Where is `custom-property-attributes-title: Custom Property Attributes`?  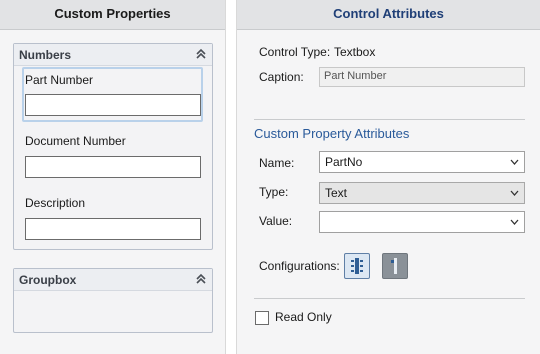 custom-property-attributes-title: Custom Property Attributes is located at coordinates (332, 133).